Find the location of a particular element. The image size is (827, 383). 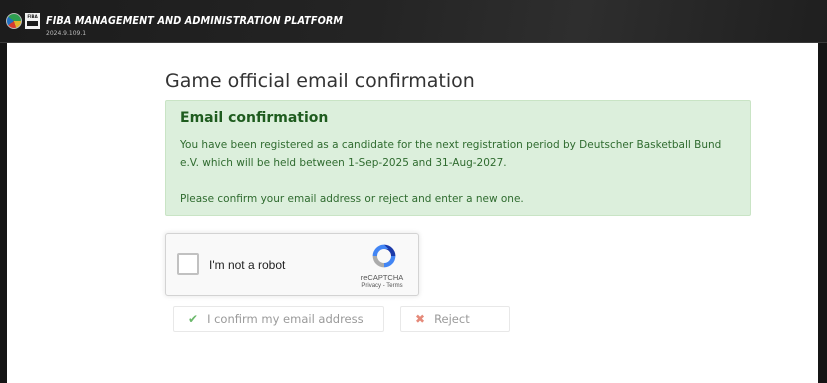

alert-heading: Email confirmation is located at coordinates (254, 118).